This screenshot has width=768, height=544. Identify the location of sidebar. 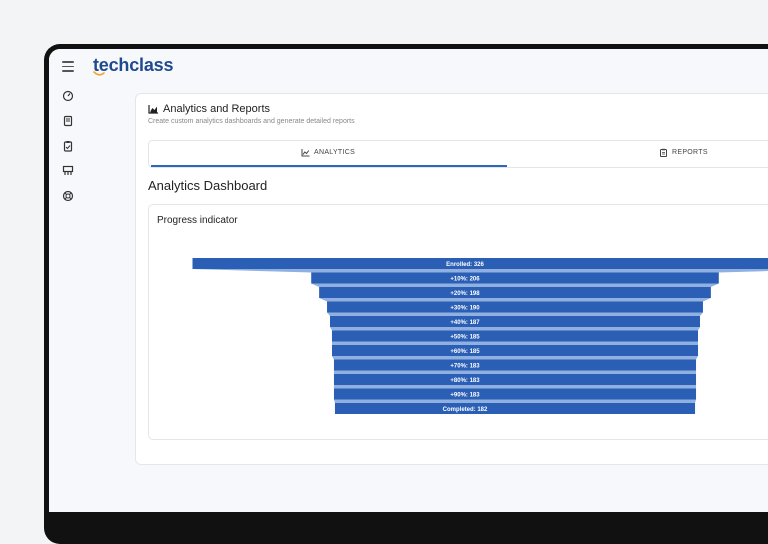
(68, 298).